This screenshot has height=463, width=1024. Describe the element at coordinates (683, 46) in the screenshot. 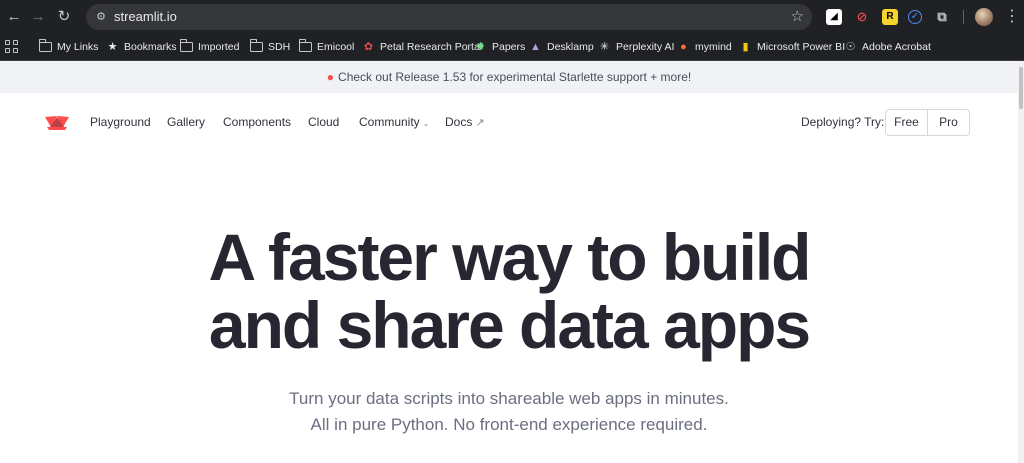

I see `mymind-icon: ●` at that location.